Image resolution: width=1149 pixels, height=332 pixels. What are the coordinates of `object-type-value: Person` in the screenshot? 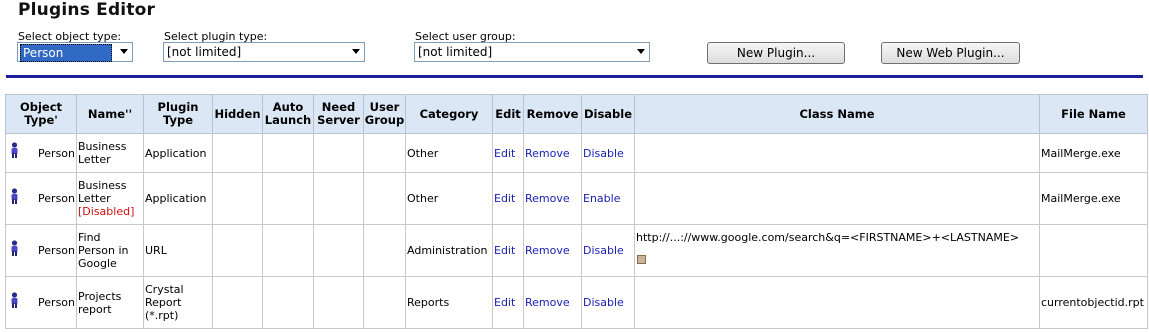 It's located at (66, 53).